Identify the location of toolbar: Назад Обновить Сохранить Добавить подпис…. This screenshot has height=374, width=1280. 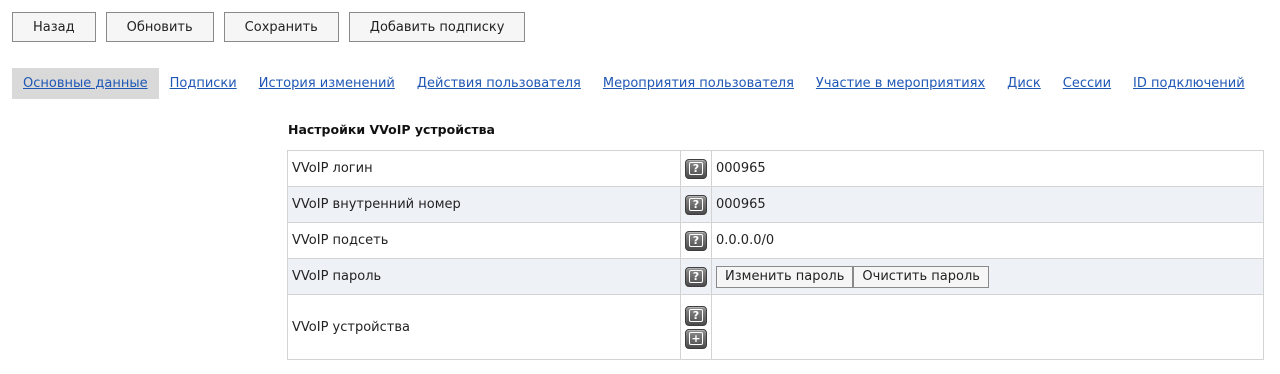
(273, 27).